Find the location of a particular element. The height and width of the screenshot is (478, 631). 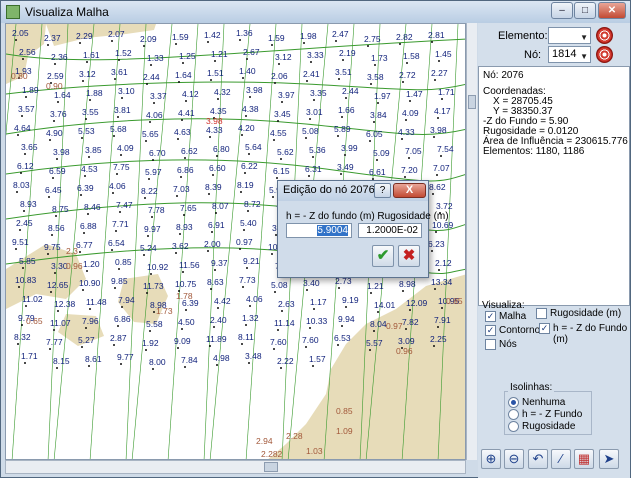

malha-checkbox: ✓ is located at coordinates (490, 316).